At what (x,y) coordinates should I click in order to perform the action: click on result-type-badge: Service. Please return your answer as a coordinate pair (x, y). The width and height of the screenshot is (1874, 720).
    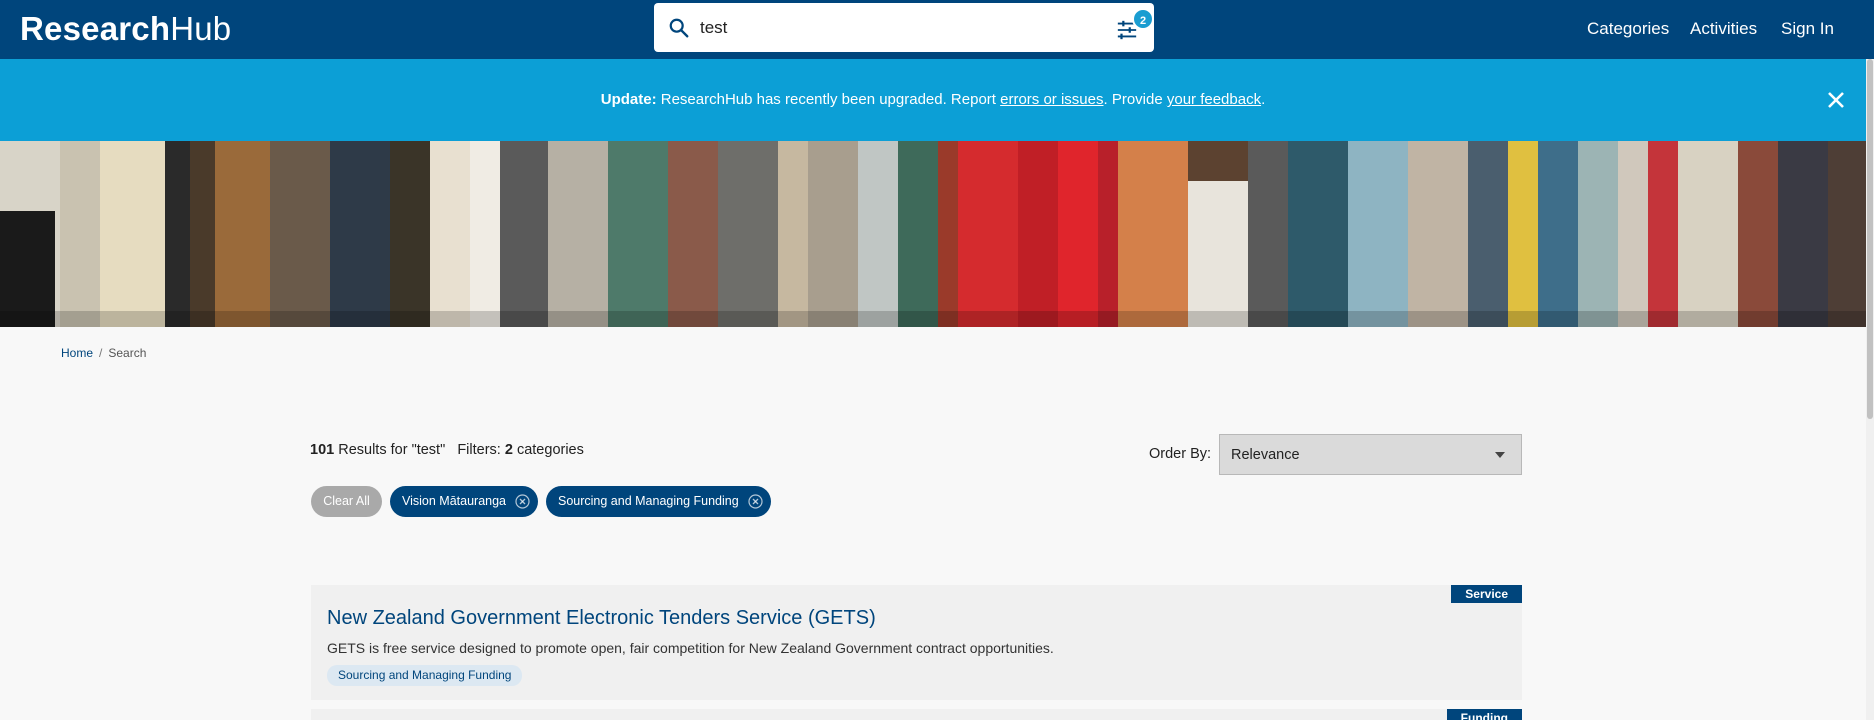
    Looking at the image, I should click on (1486, 594).